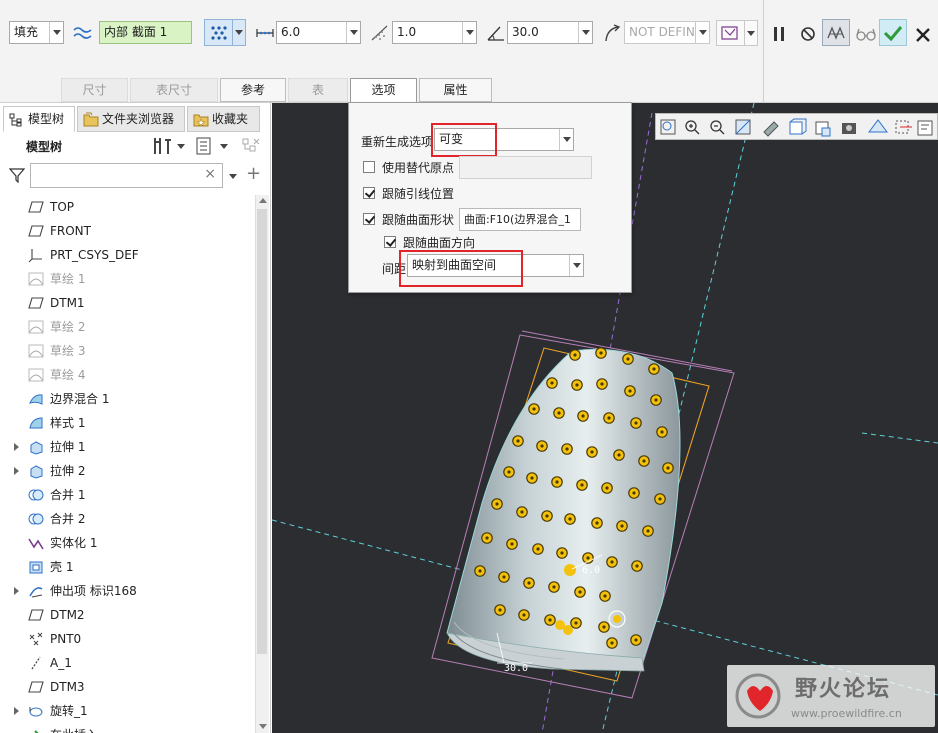 This screenshot has width=938, height=733. I want to click on tree-item: PRT_CSYS_DEF, so click(127, 255).